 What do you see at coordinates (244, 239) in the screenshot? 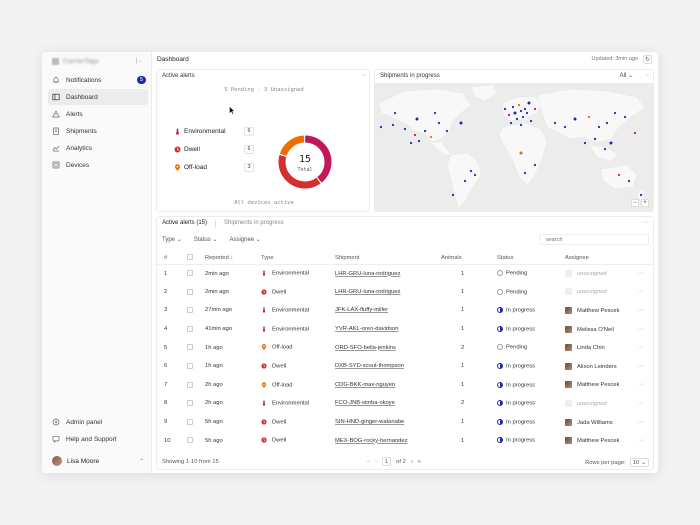
I see `filter-assignee: Assignee ⌄` at bounding box center [244, 239].